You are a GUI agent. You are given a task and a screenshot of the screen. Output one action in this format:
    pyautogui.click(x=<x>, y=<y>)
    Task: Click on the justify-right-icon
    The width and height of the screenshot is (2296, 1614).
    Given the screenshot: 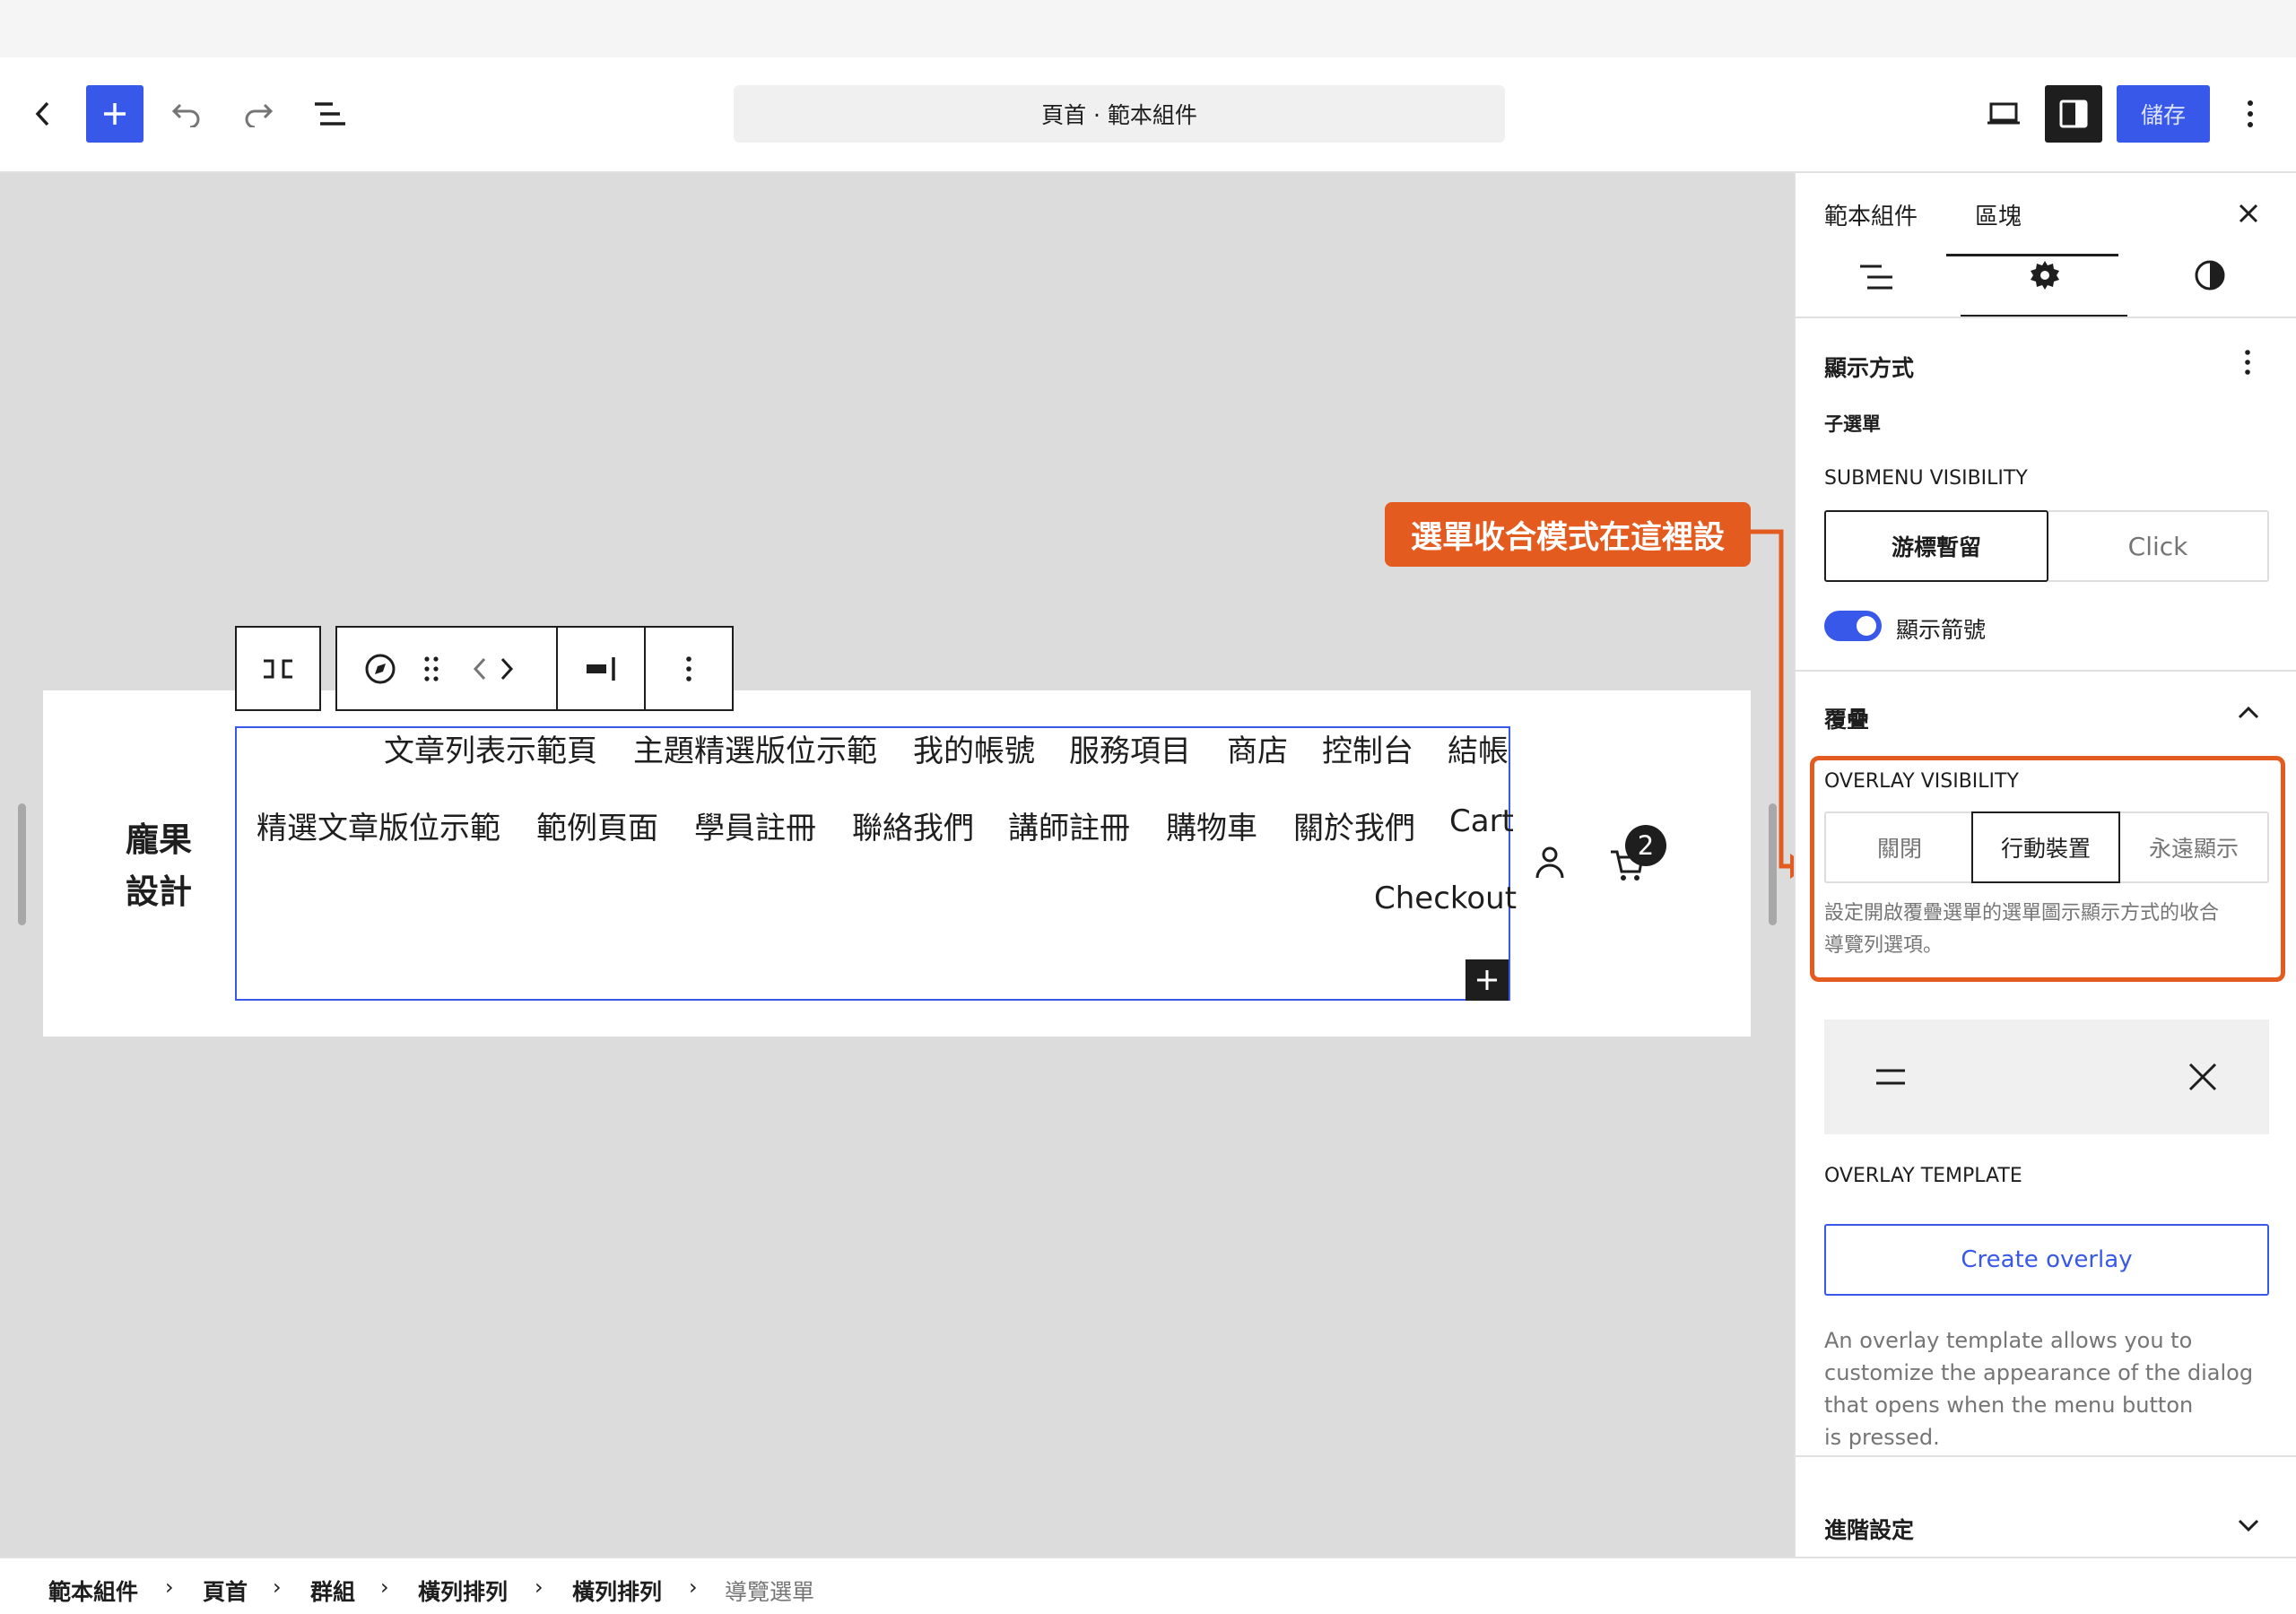 What is the action you would take?
    pyautogui.click(x=601, y=668)
    